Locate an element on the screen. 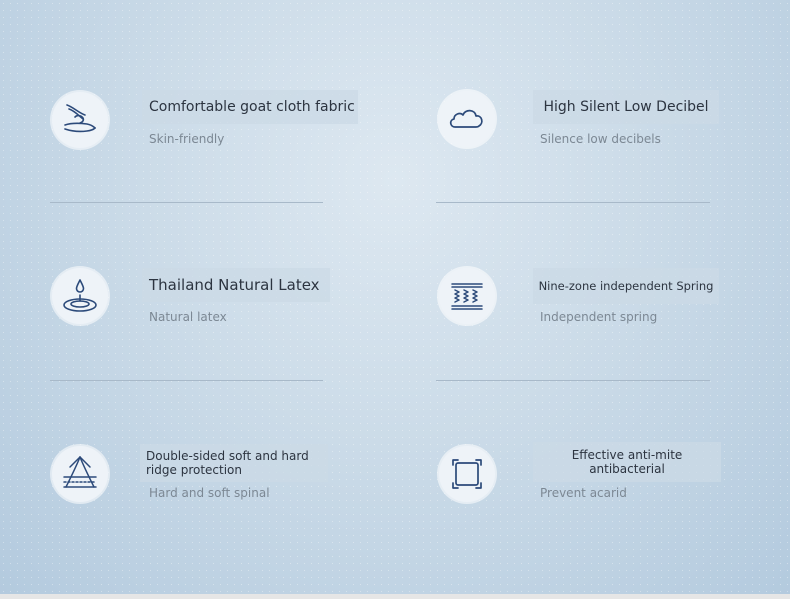  feature-title: Comfortable goat cloth fabric is located at coordinates (250, 107).